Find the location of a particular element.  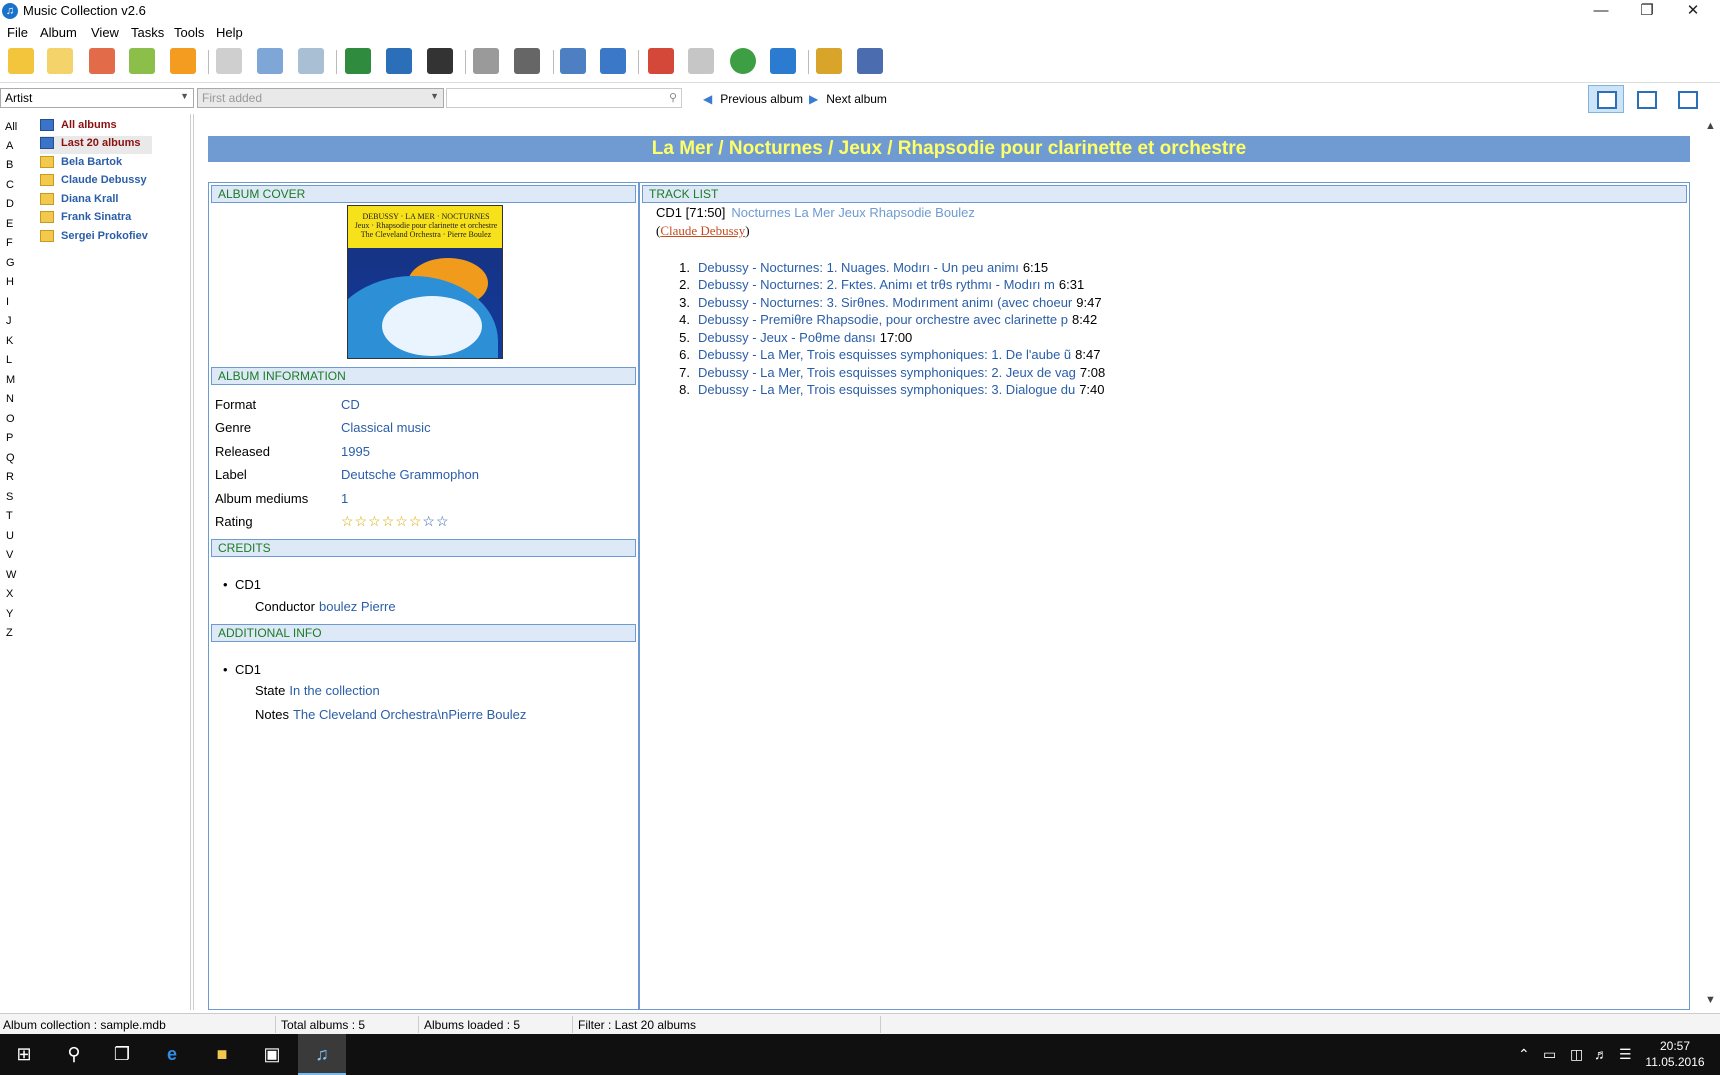

letter-e: E is located at coordinates (9, 224).